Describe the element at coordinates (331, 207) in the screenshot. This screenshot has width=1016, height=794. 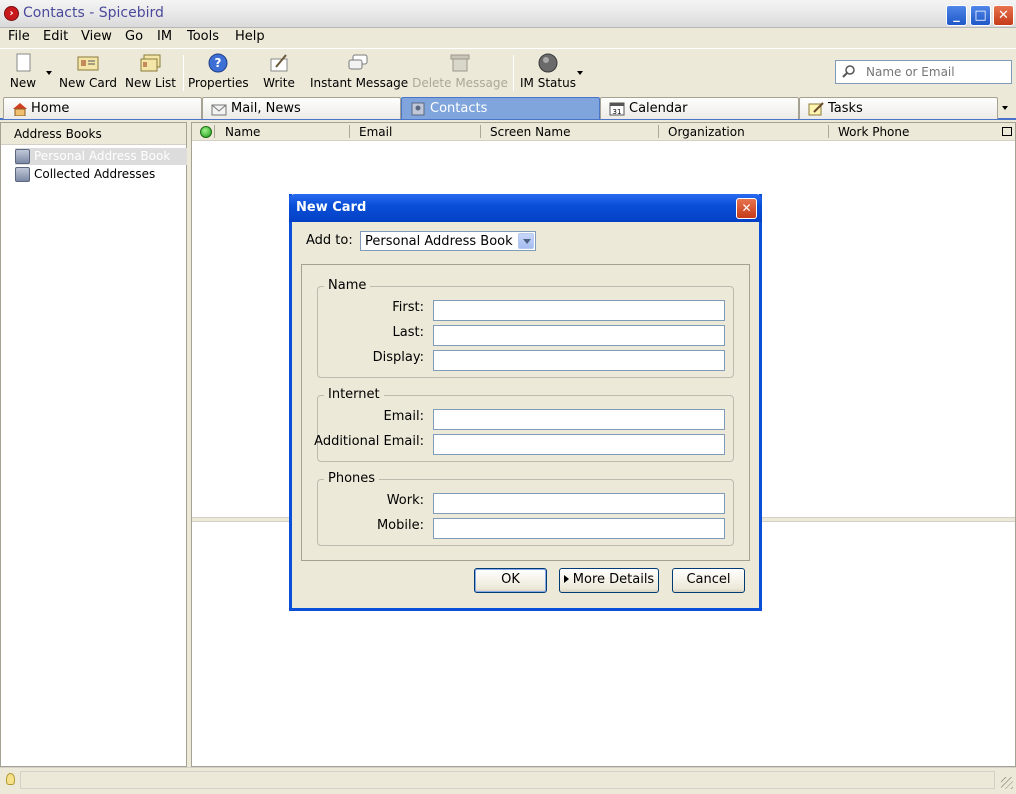
I see `dialog-title: New Card` at that location.